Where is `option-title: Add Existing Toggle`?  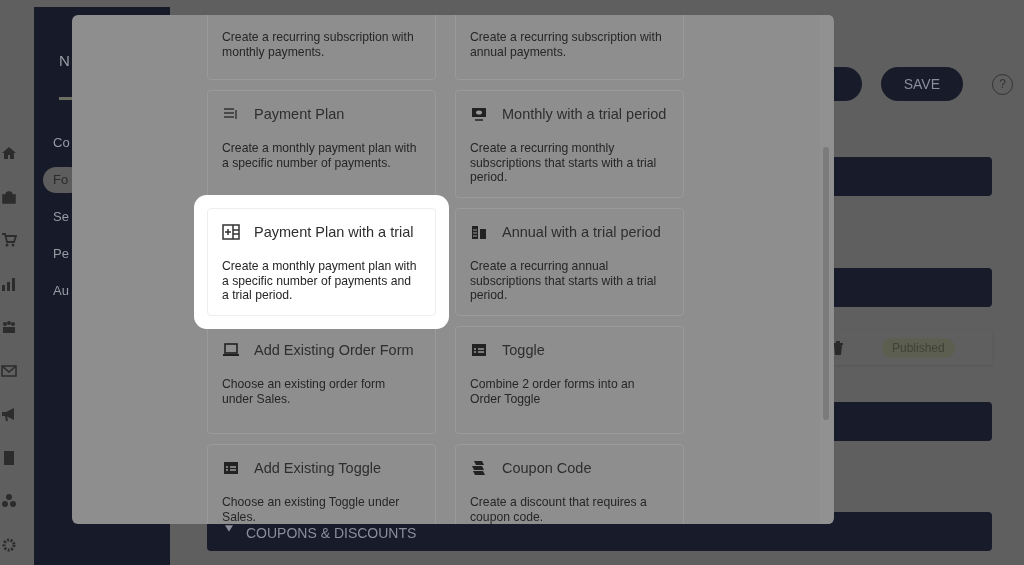
option-title: Add Existing Toggle is located at coordinates (318, 468).